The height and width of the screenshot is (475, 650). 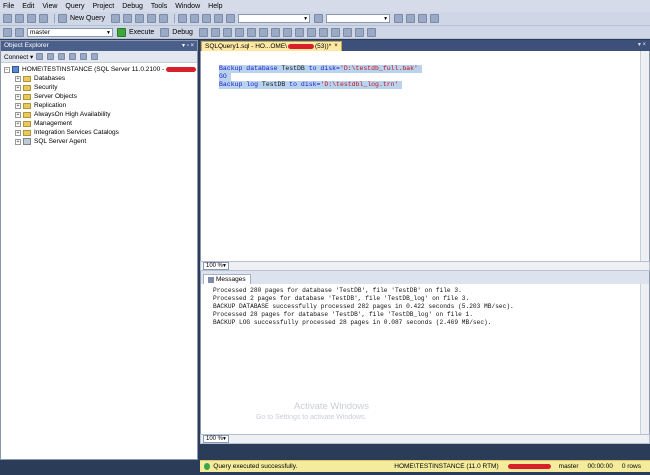 I want to click on navigate-forward-icon, so click(x=219, y=18).